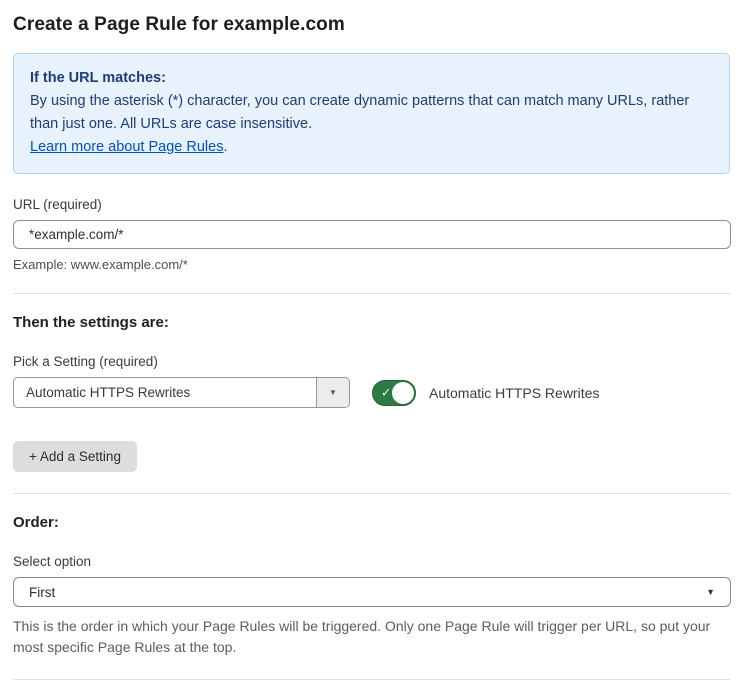 The height and width of the screenshot is (686, 743). Describe the element at coordinates (371, 679) in the screenshot. I see `footer-divider` at that location.